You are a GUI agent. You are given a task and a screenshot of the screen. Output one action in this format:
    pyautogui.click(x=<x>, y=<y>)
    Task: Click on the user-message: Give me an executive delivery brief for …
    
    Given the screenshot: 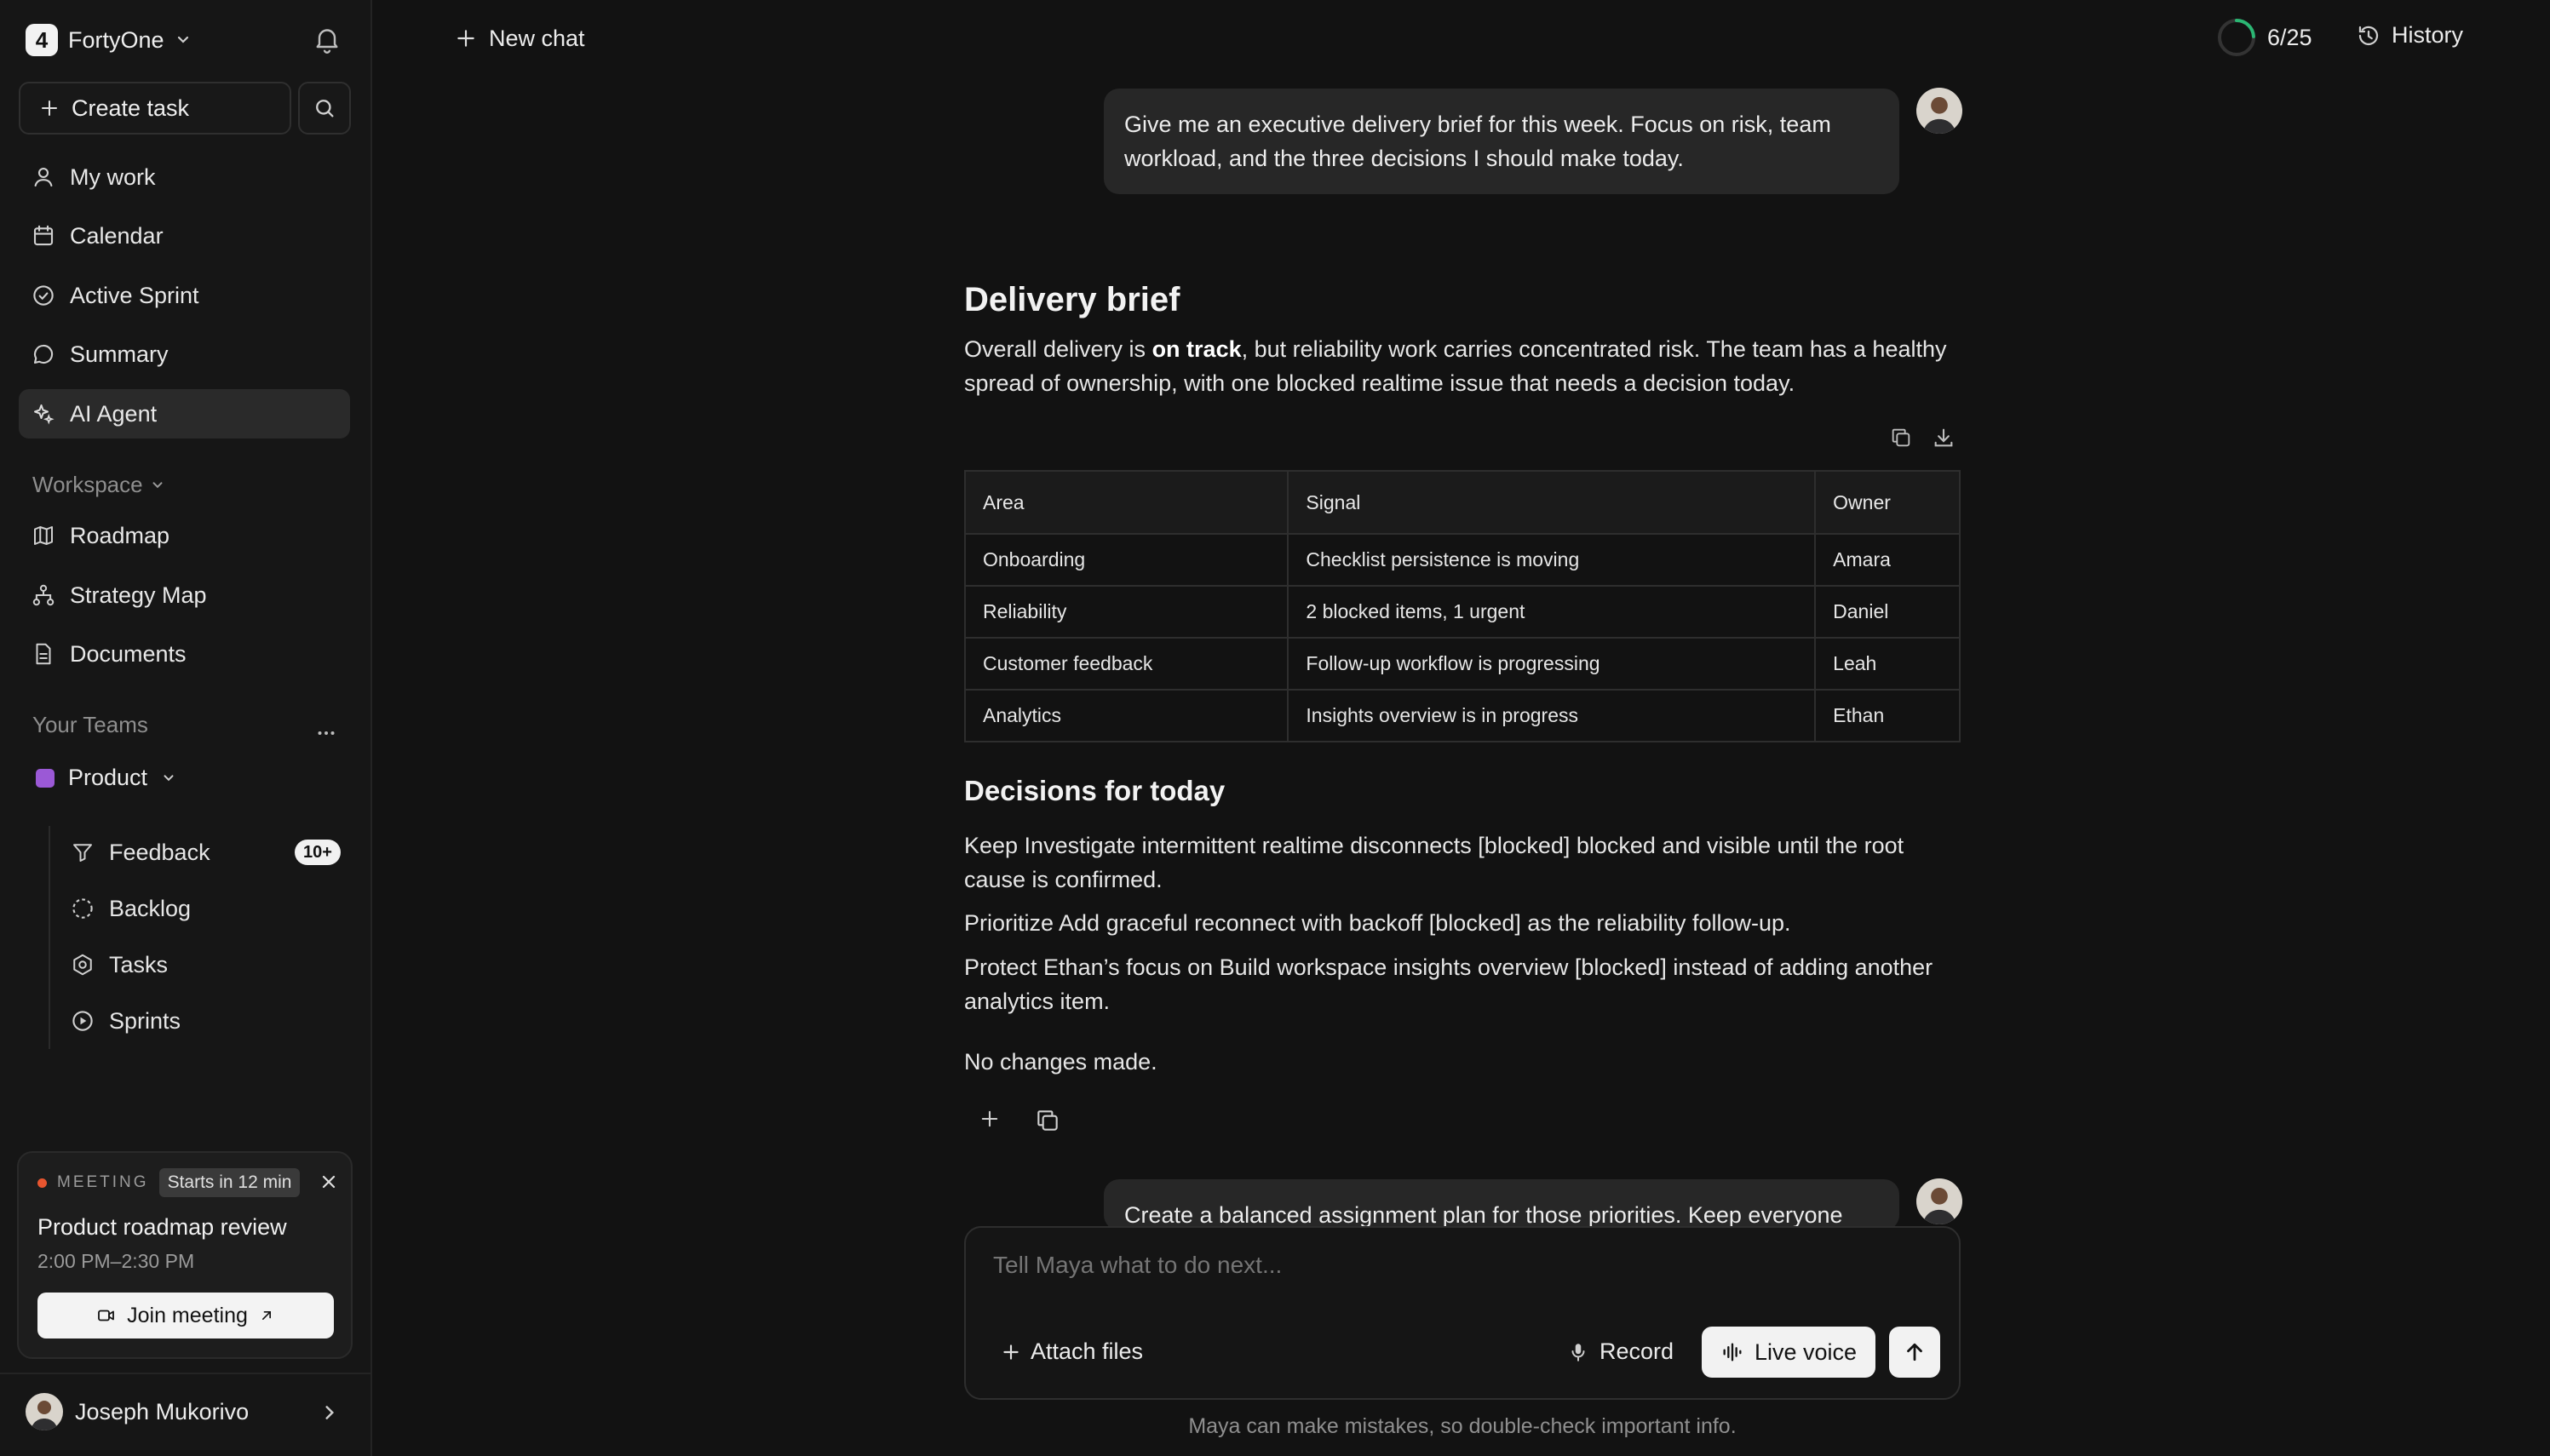 What is the action you would take?
    pyautogui.click(x=1501, y=141)
    